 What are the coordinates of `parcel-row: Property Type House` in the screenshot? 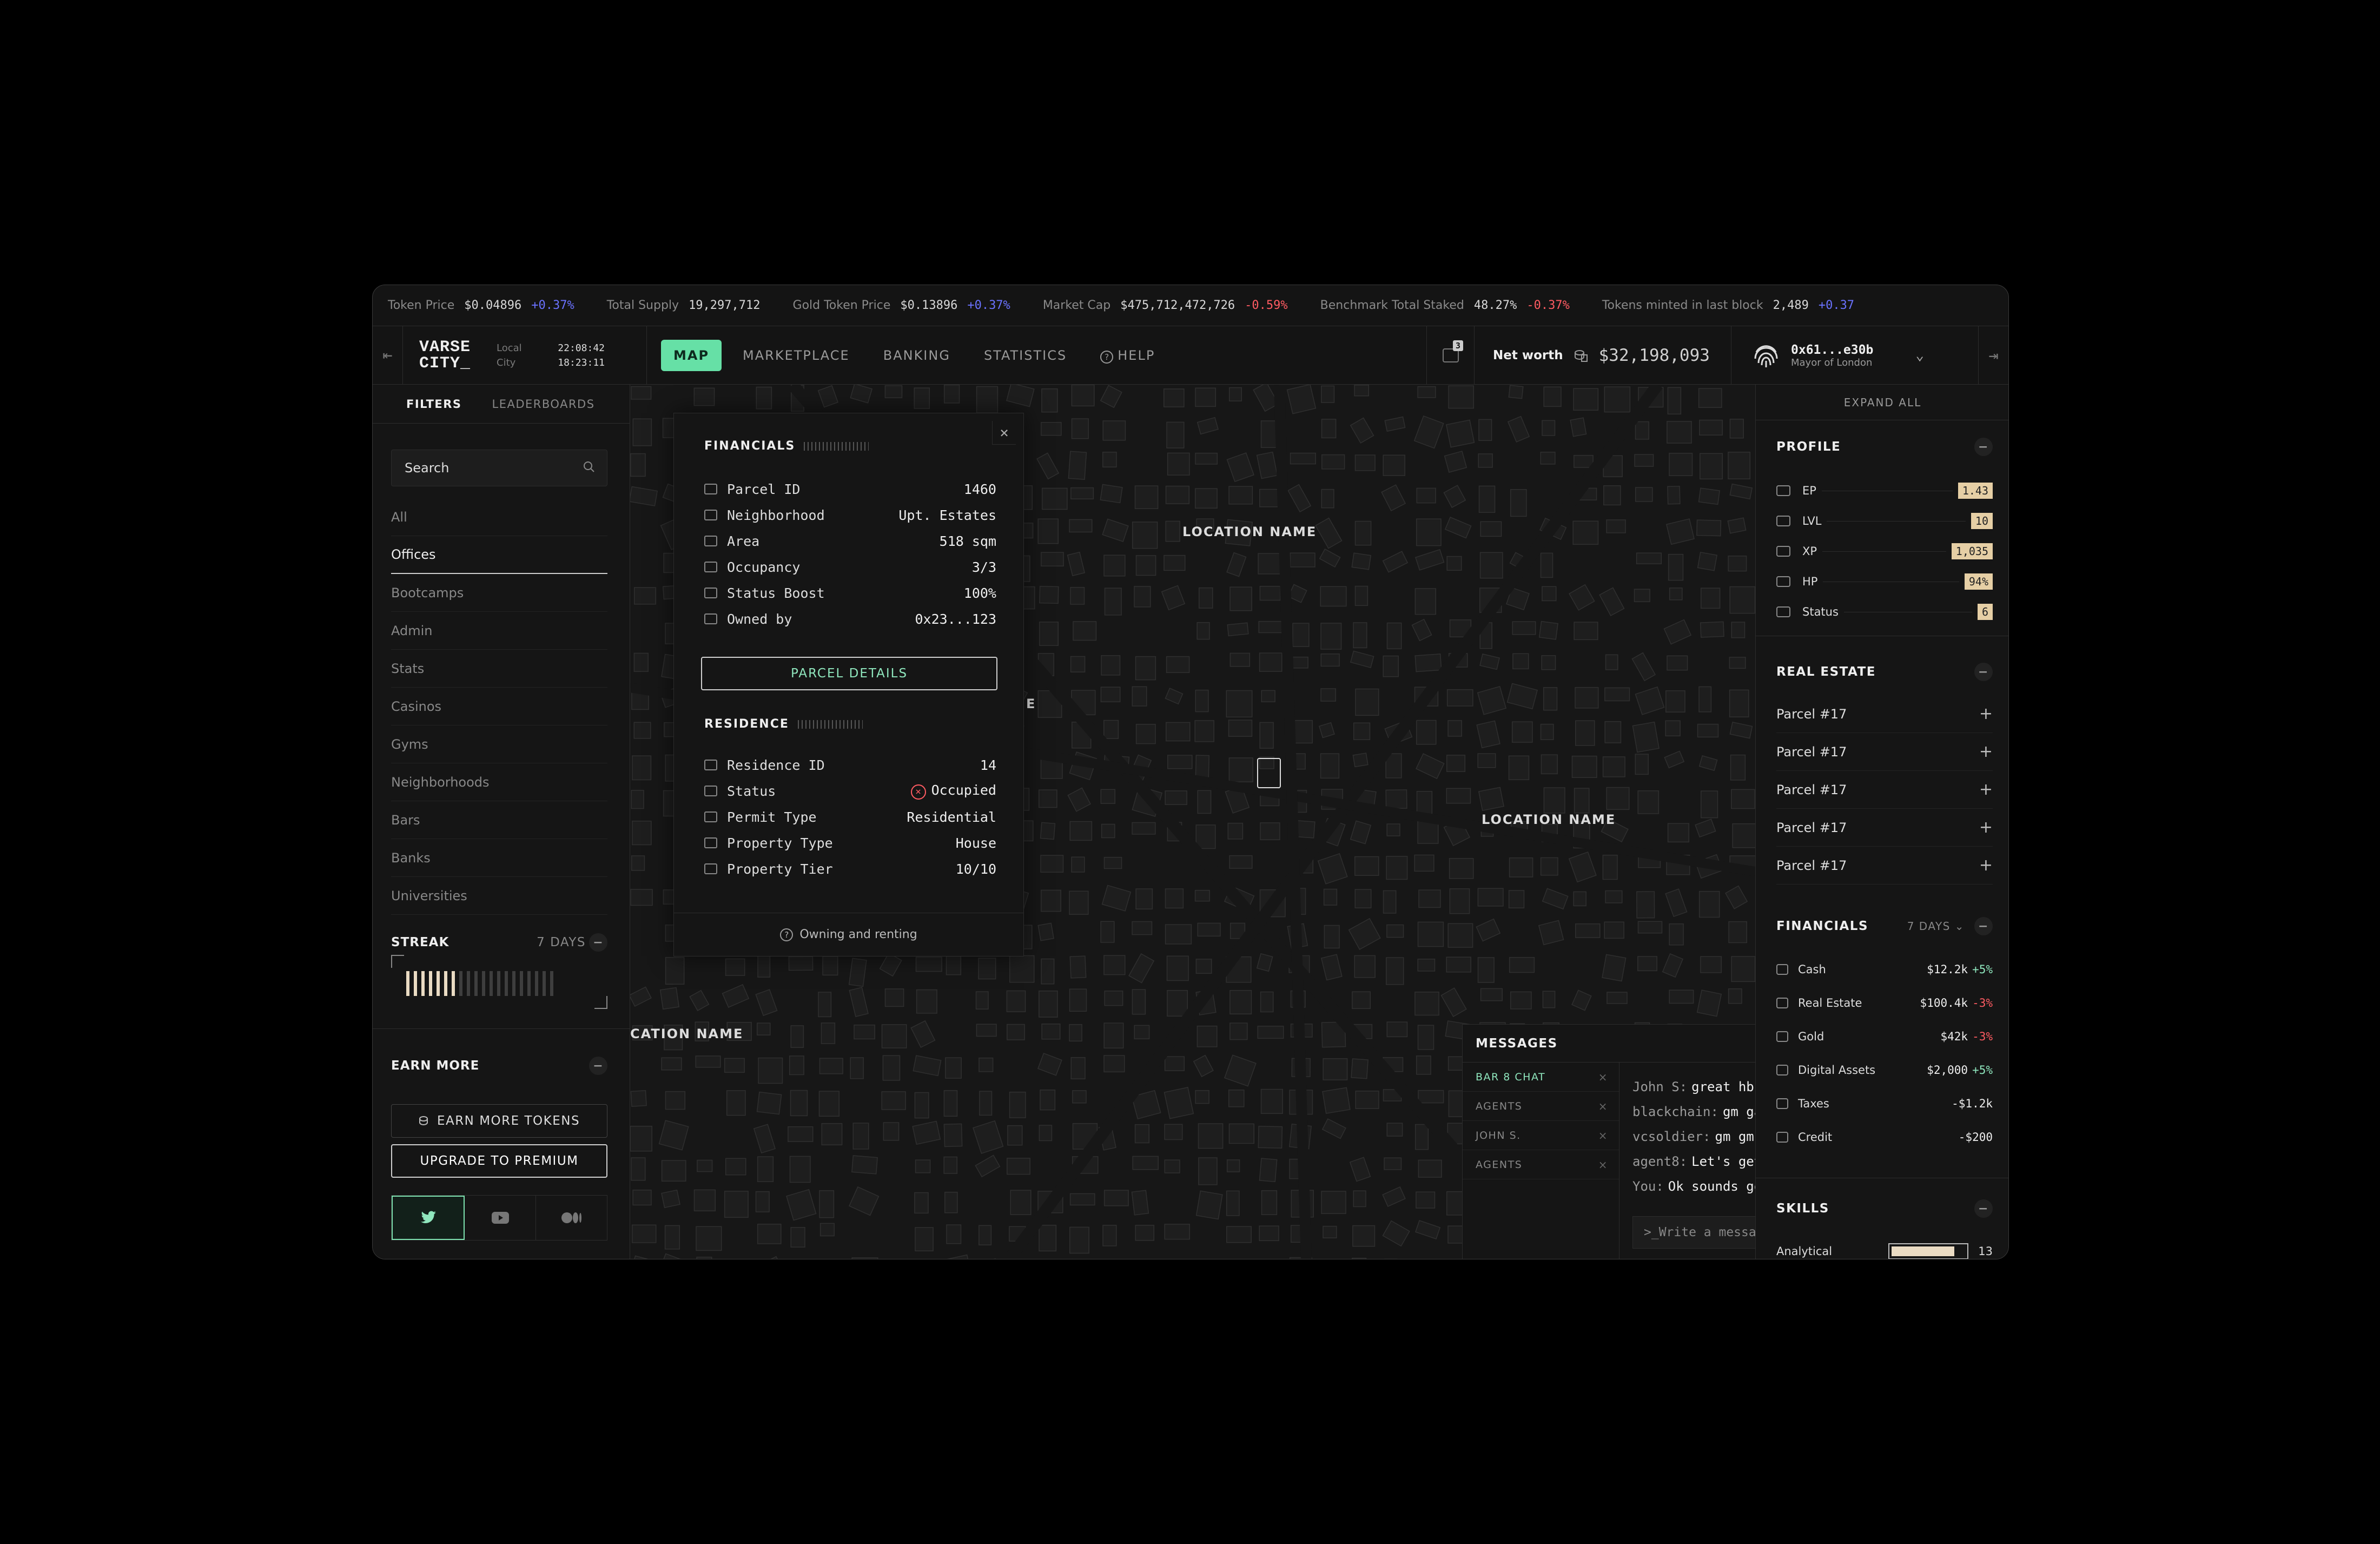 It's located at (850, 843).